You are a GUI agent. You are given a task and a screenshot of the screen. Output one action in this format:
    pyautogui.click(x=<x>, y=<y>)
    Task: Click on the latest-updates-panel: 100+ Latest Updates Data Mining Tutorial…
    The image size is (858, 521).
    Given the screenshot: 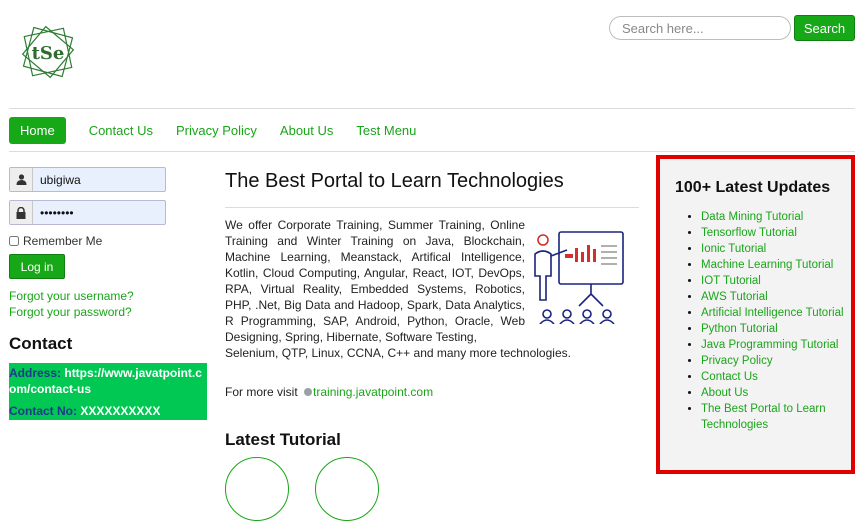 What is the action you would take?
    pyautogui.click(x=755, y=314)
    